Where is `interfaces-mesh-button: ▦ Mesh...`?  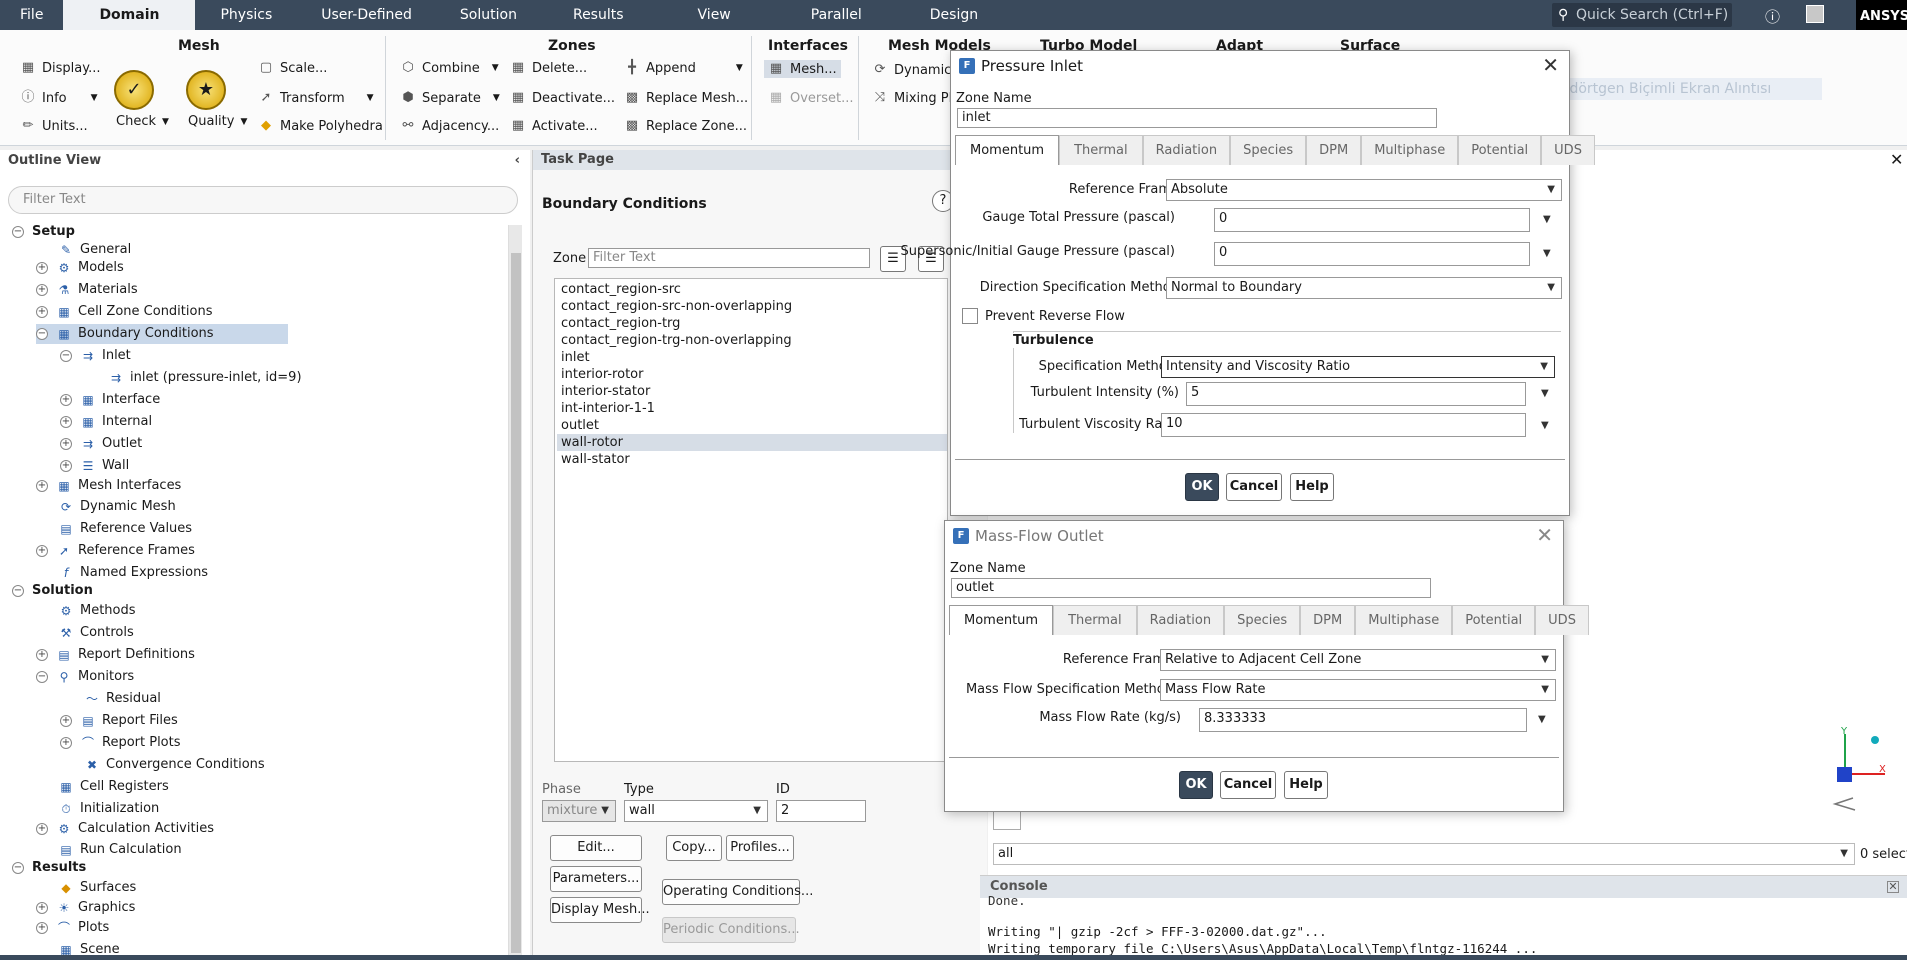
interfaces-mesh-button: ▦ Mesh... is located at coordinates (802, 69).